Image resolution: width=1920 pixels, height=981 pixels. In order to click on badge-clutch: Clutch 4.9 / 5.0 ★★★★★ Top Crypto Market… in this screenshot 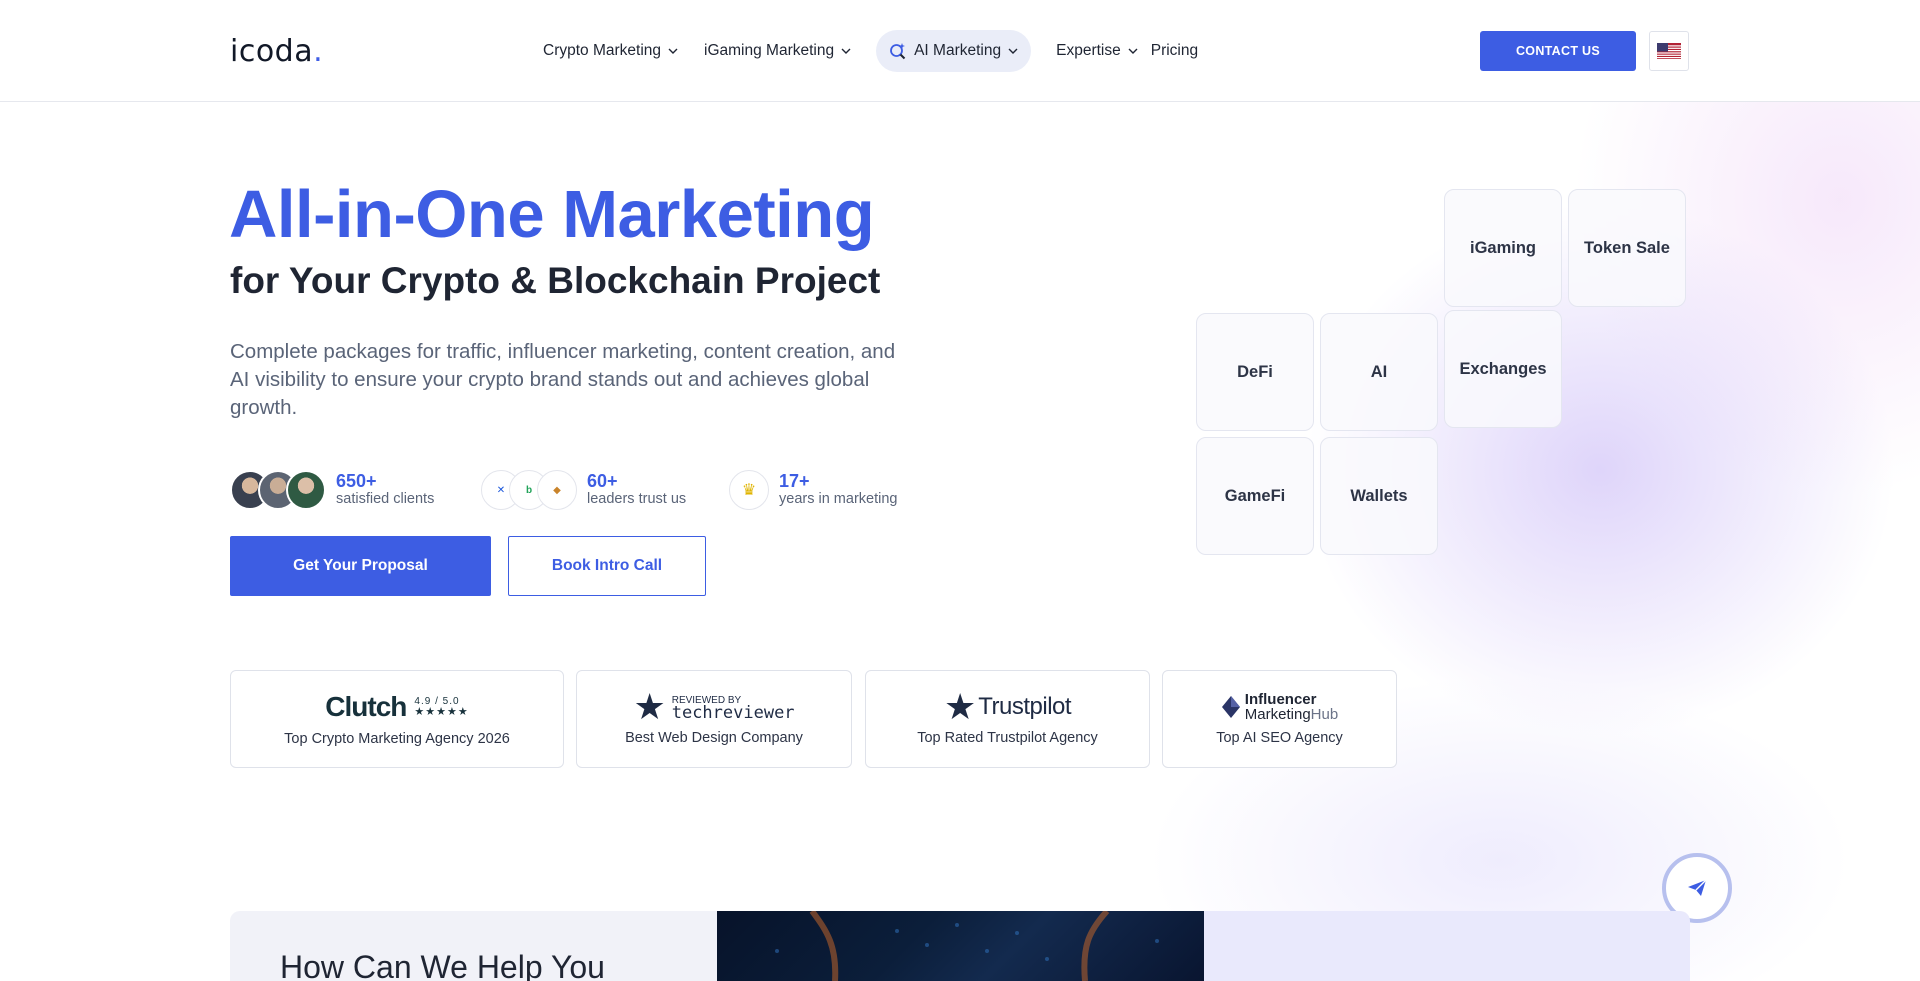, I will do `click(397, 719)`.